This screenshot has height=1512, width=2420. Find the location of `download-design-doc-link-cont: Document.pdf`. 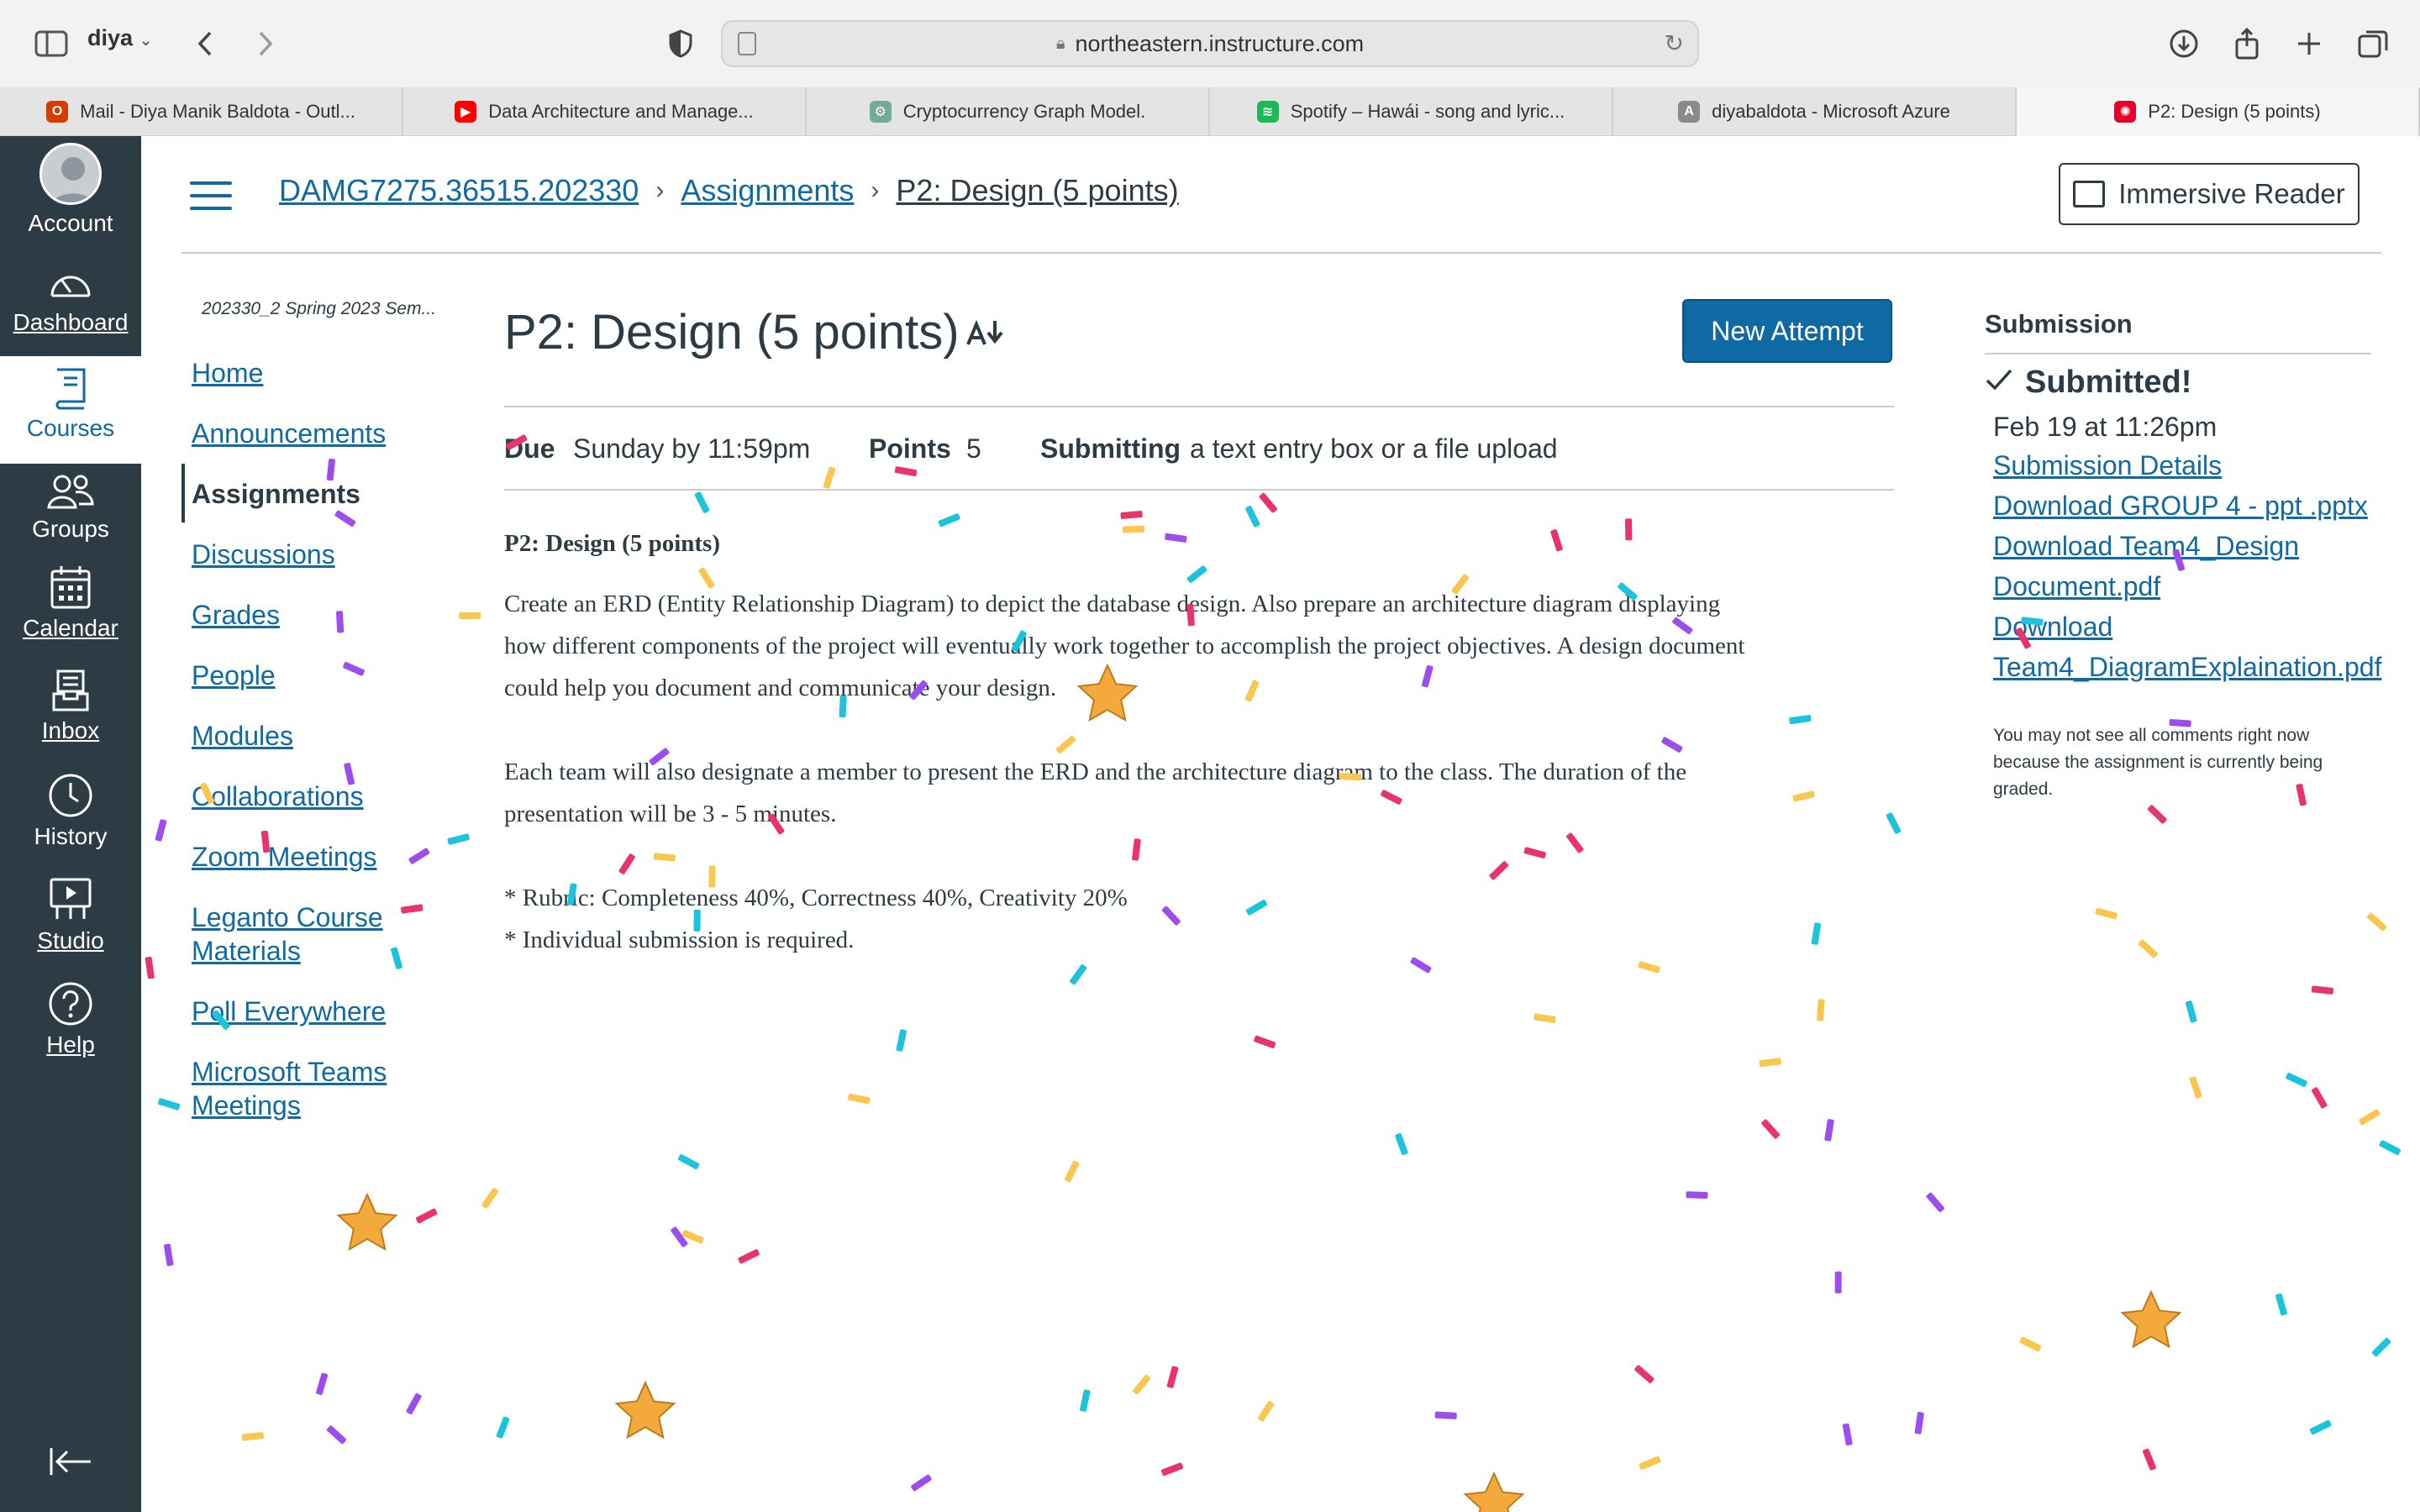

download-design-doc-link-cont: Document.pdf is located at coordinates (2076, 586).